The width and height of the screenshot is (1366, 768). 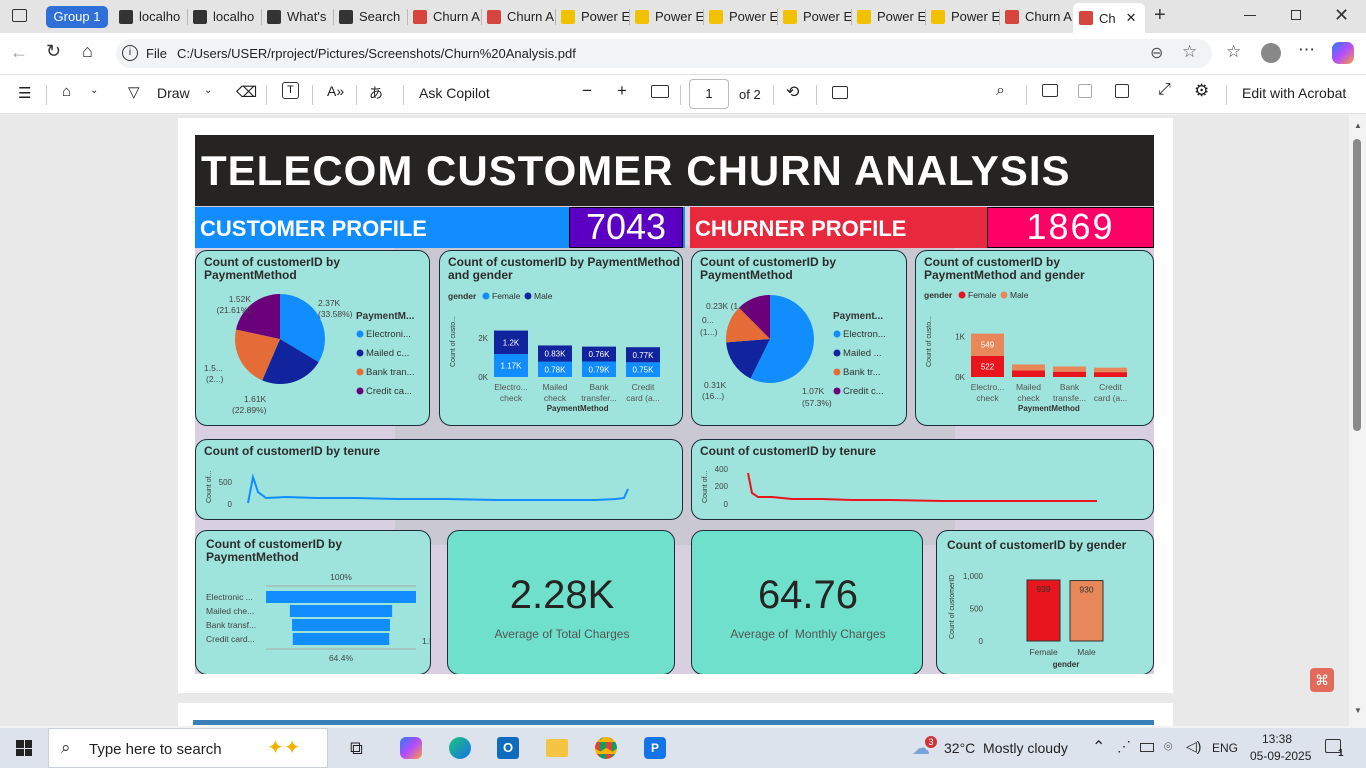 I want to click on task-view-icon: ⧉, so click(x=356, y=748).